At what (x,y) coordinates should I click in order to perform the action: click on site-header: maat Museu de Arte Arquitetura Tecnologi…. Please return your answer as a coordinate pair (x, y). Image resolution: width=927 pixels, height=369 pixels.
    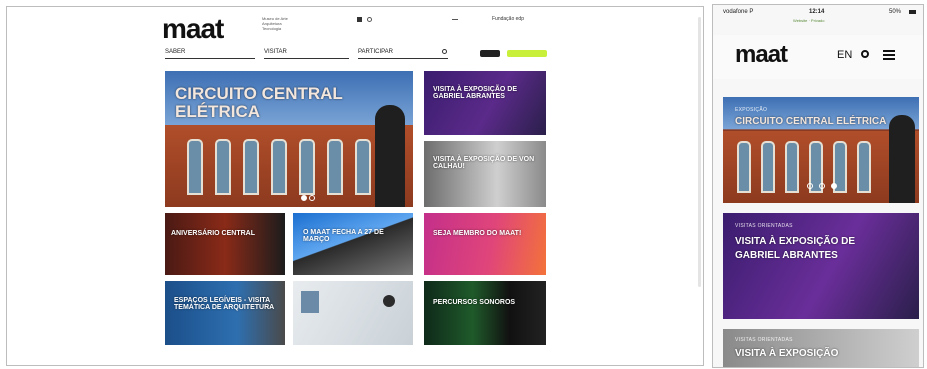
    Looking at the image, I should click on (357, 39).